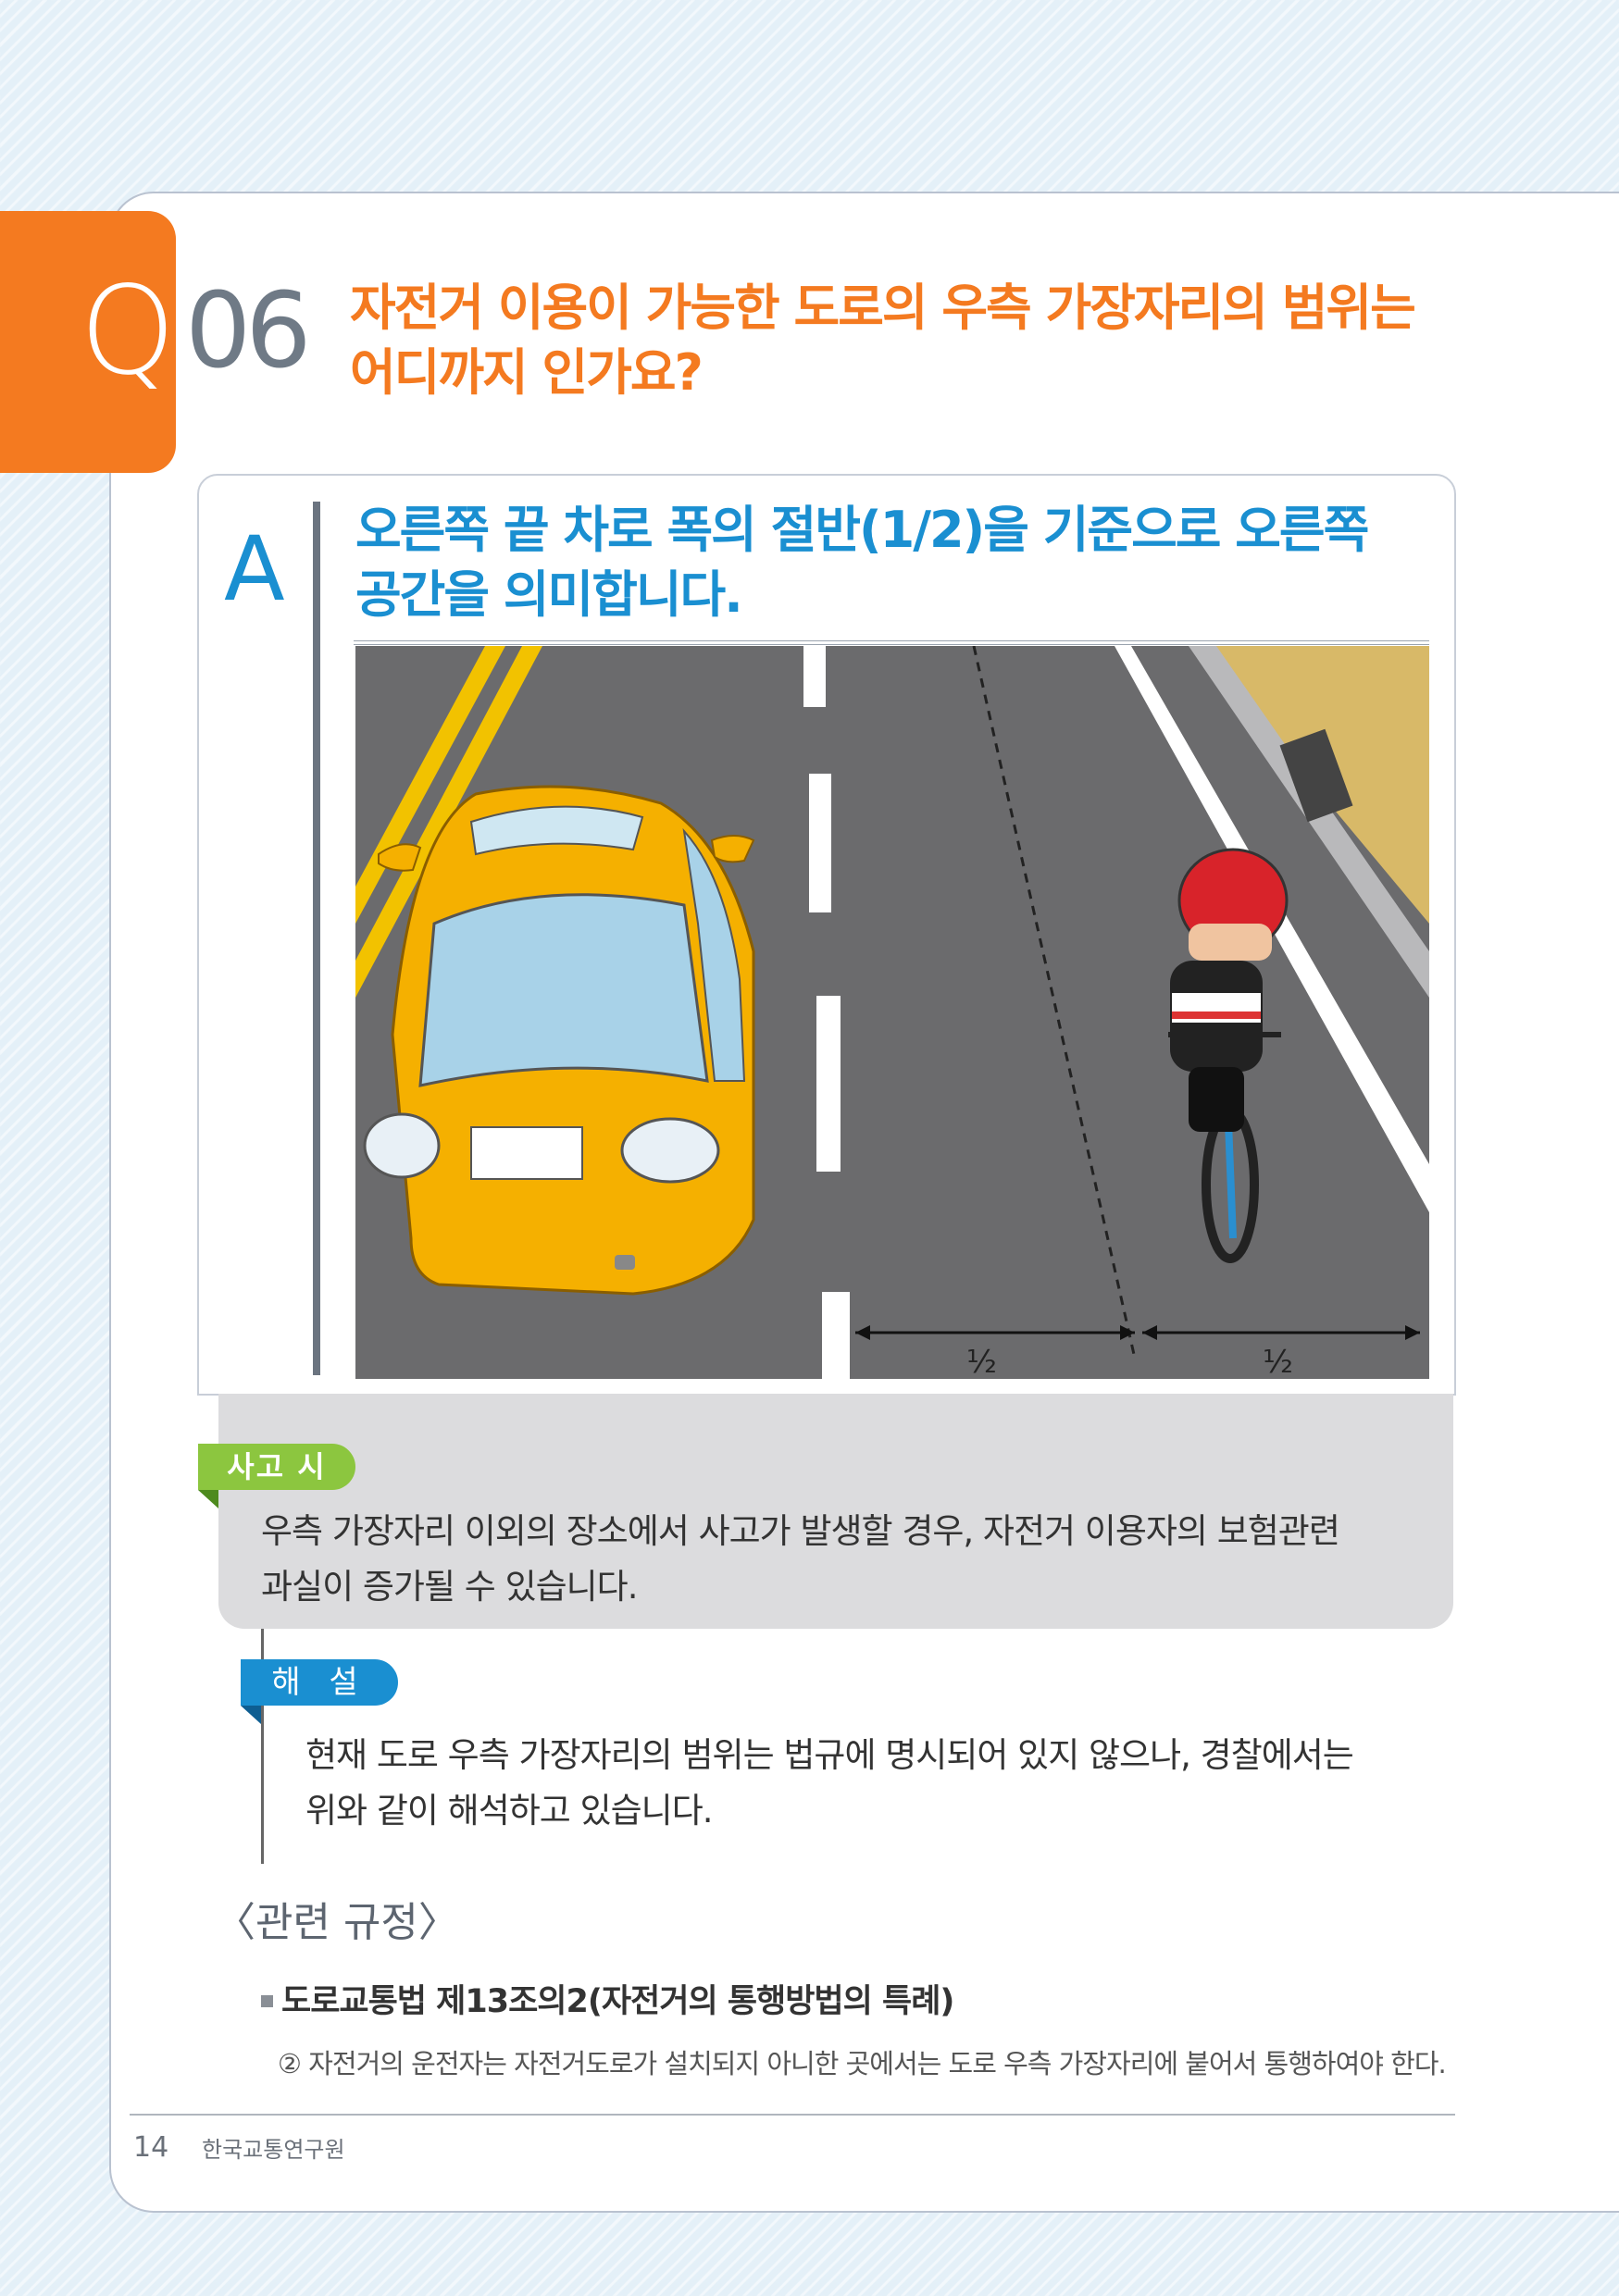 The width and height of the screenshot is (1619, 2296). I want to click on explanation-badge: 해 설, so click(320, 1683).